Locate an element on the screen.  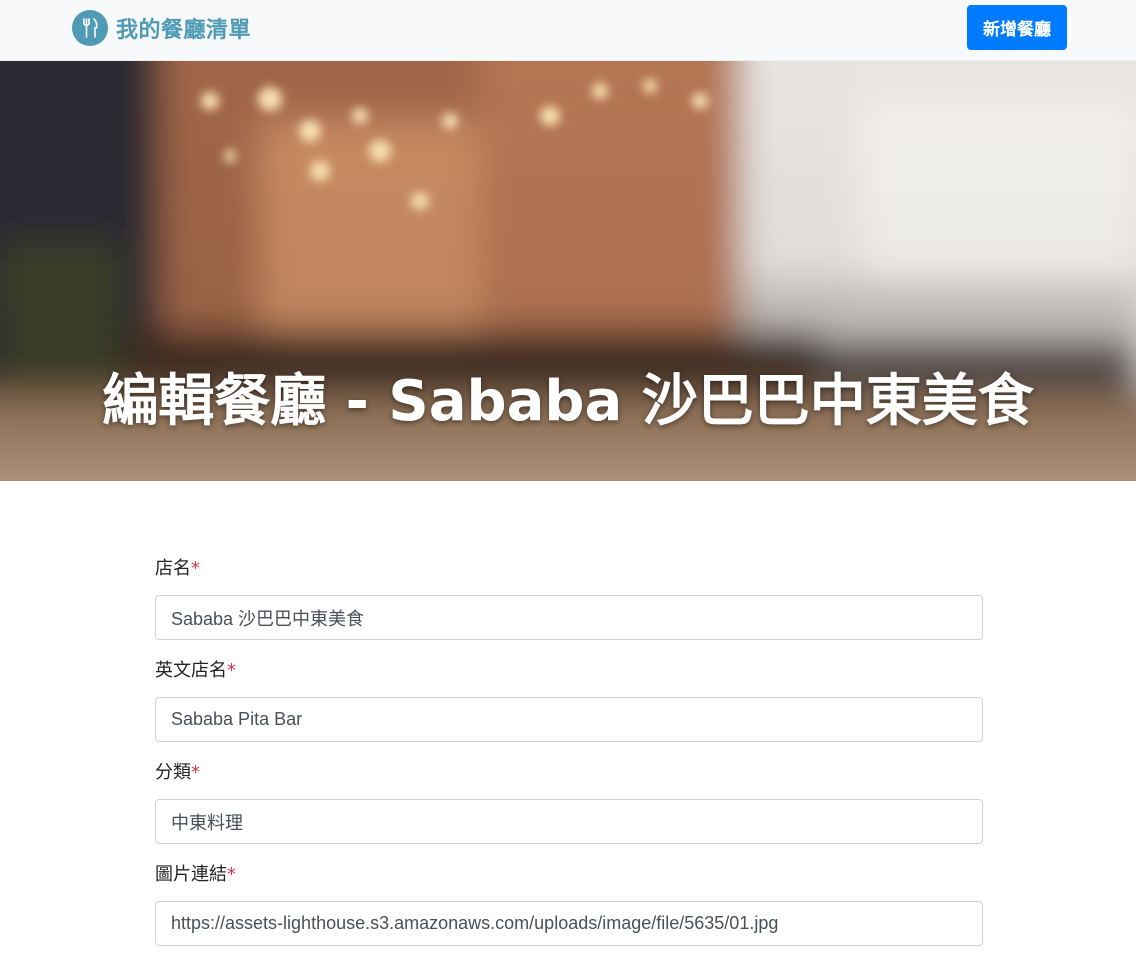
brand-text: 我的餐廳清單 is located at coordinates (184, 30).